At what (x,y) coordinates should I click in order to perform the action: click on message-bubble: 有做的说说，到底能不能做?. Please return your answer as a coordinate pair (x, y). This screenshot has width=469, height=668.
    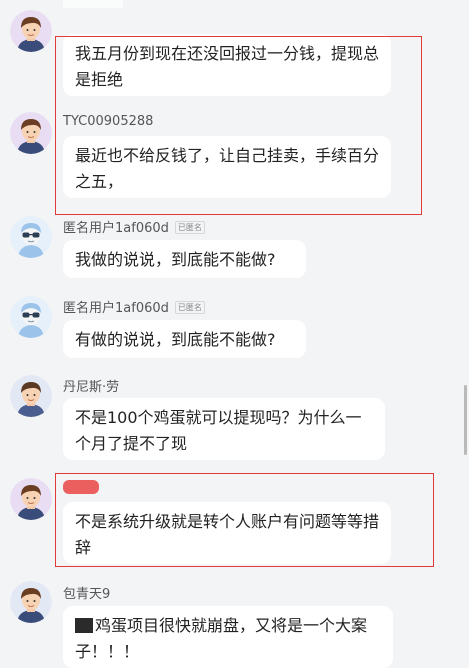
    Looking at the image, I should click on (184, 339).